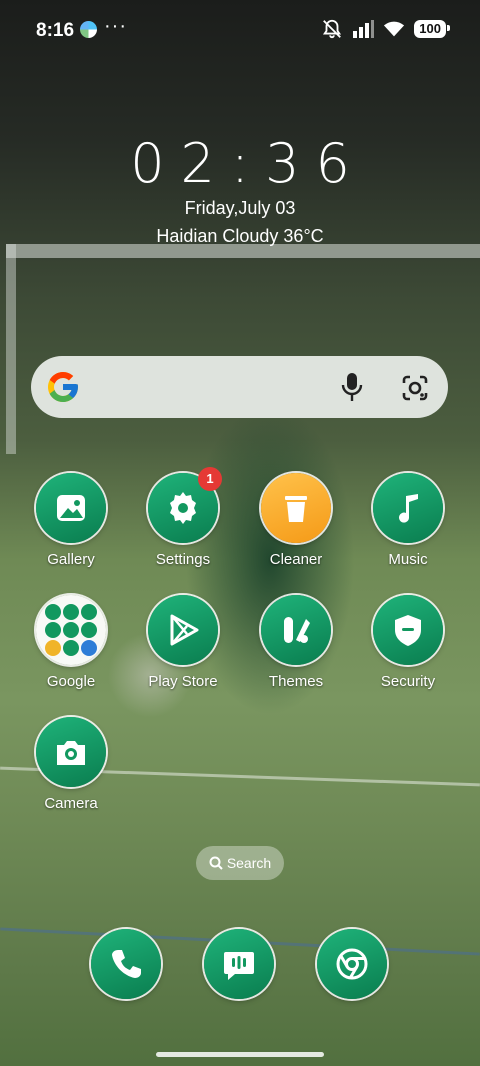 Image resolution: width=480 pixels, height=1066 pixels. What do you see at coordinates (183, 681) in the screenshot?
I see `app-label: Play Store` at bounding box center [183, 681].